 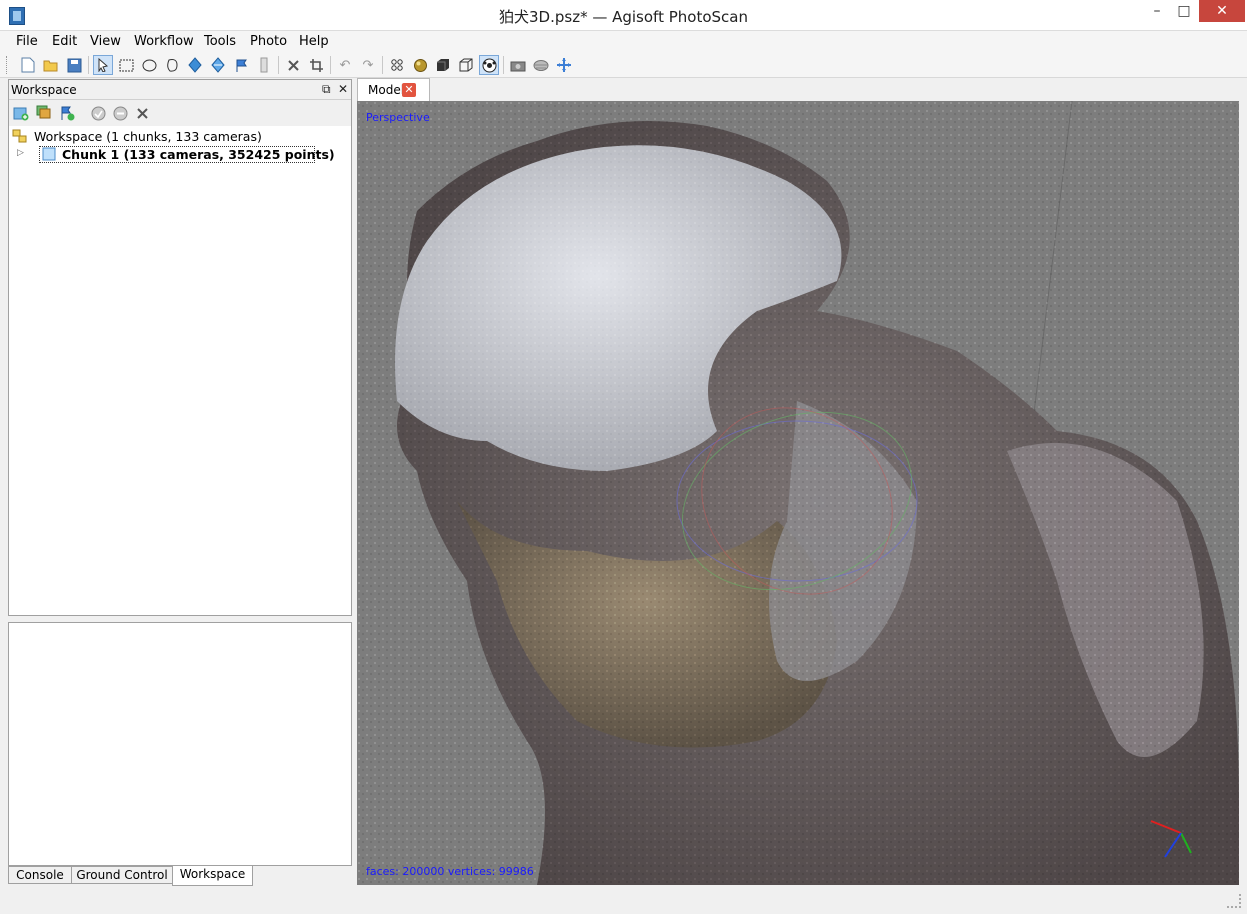 What do you see at coordinates (220, 41) in the screenshot?
I see `menu-tools: Tools` at bounding box center [220, 41].